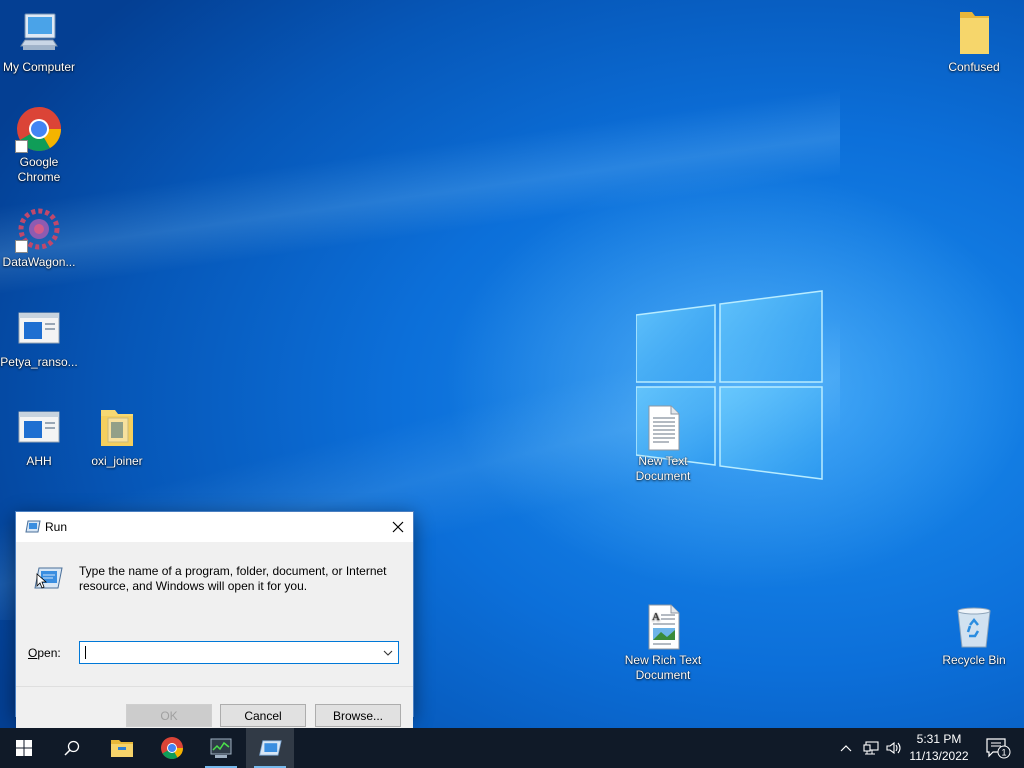 This screenshot has height=768, width=1024. I want to click on search-button, so click(72, 748).